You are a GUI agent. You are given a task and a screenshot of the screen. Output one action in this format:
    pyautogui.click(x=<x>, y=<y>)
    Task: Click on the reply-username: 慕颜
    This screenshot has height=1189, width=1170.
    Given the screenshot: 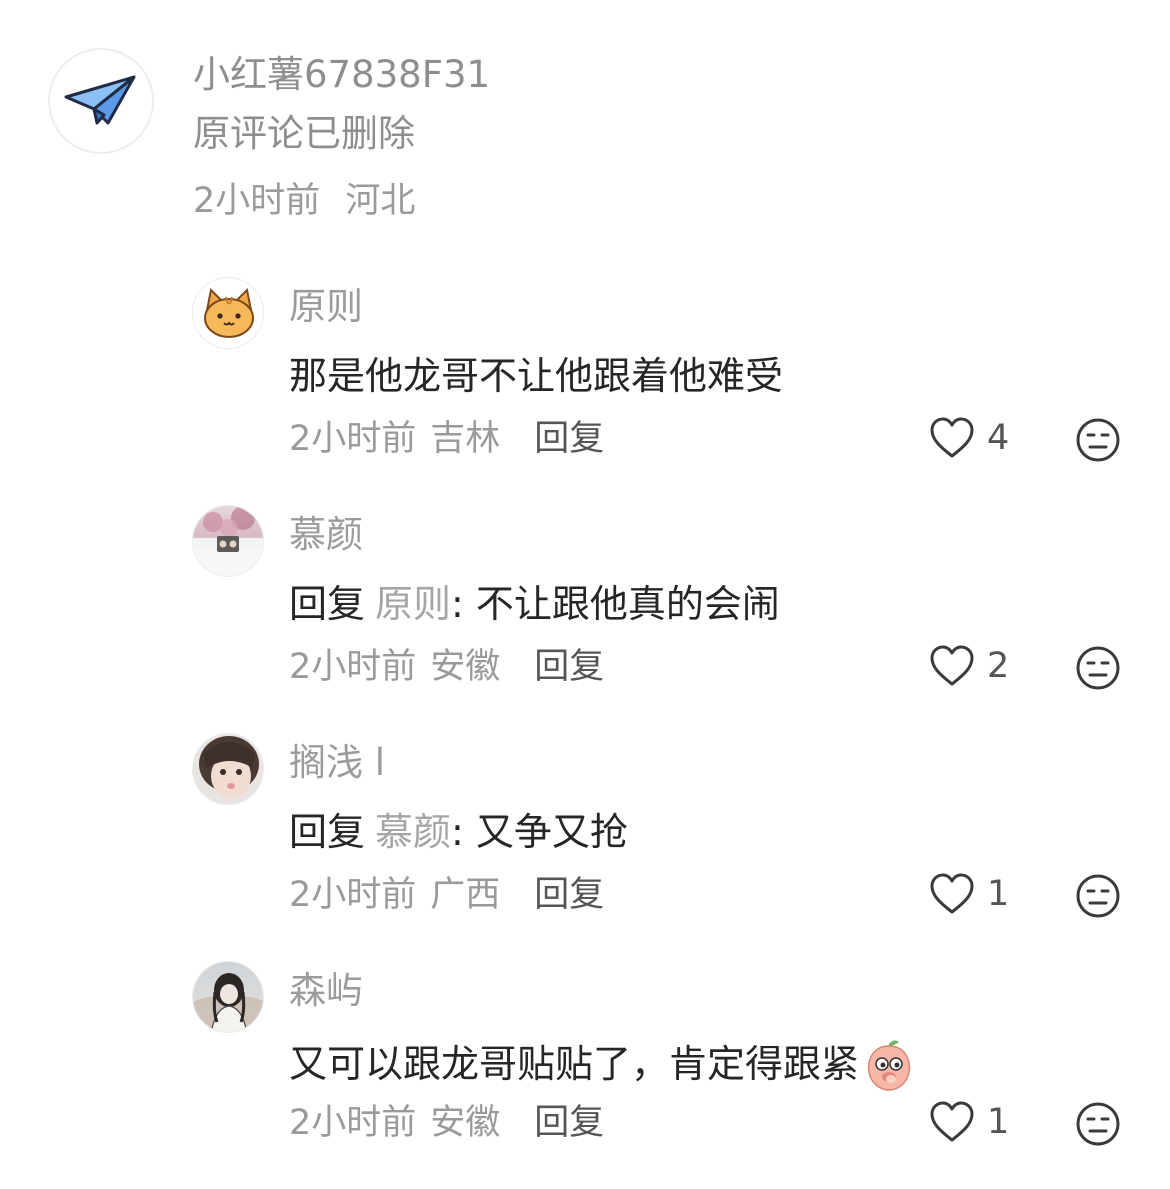 What is the action you would take?
    pyautogui.click(x=326, y=535)
    